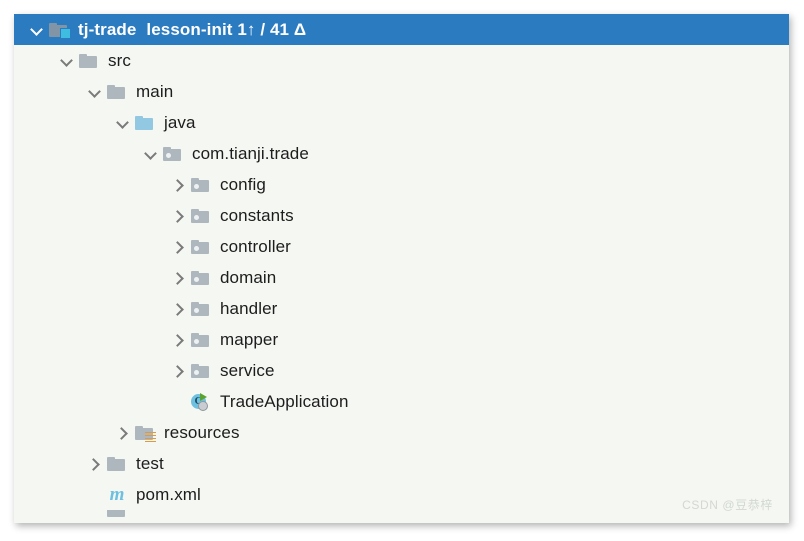 The height and width of the screenshot is (541, 804). Describe the element at coordinates (119, 60) in the screenshot. I see `tree-item-label: src` at that location.